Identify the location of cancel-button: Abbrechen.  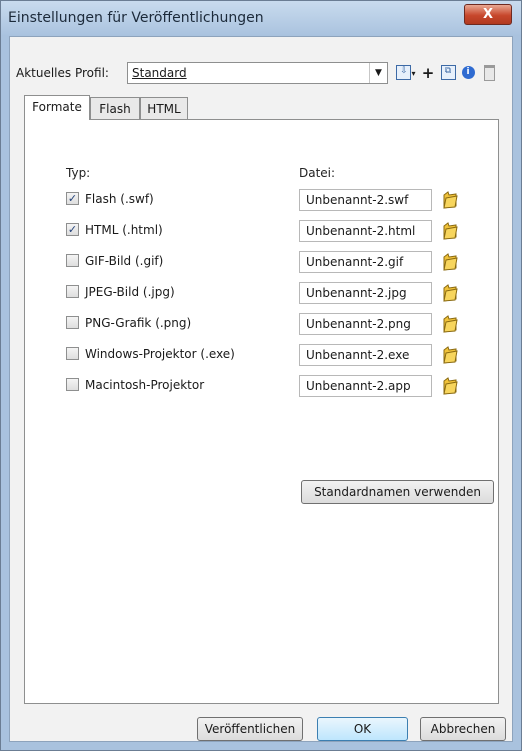
(463, 729).